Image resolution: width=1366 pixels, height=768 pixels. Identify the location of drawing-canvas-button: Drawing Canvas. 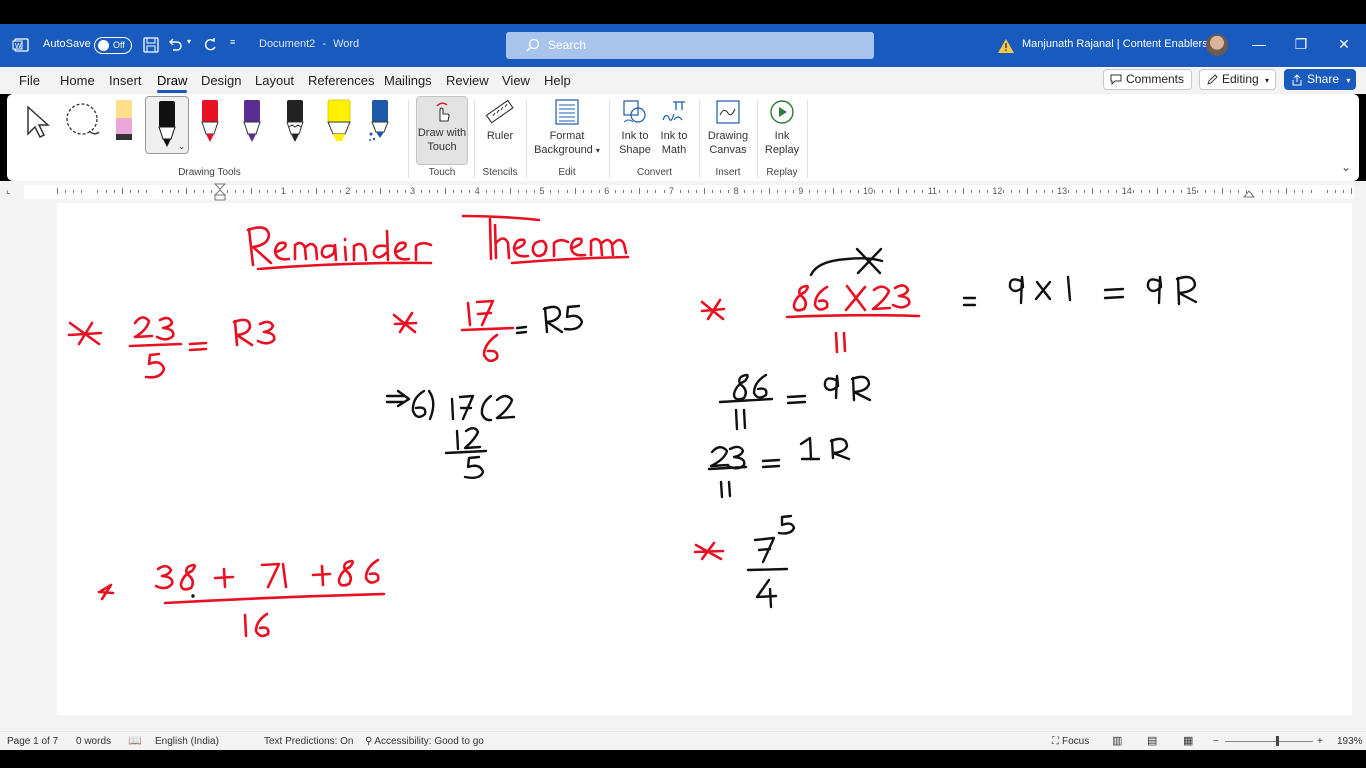
(728, 127).